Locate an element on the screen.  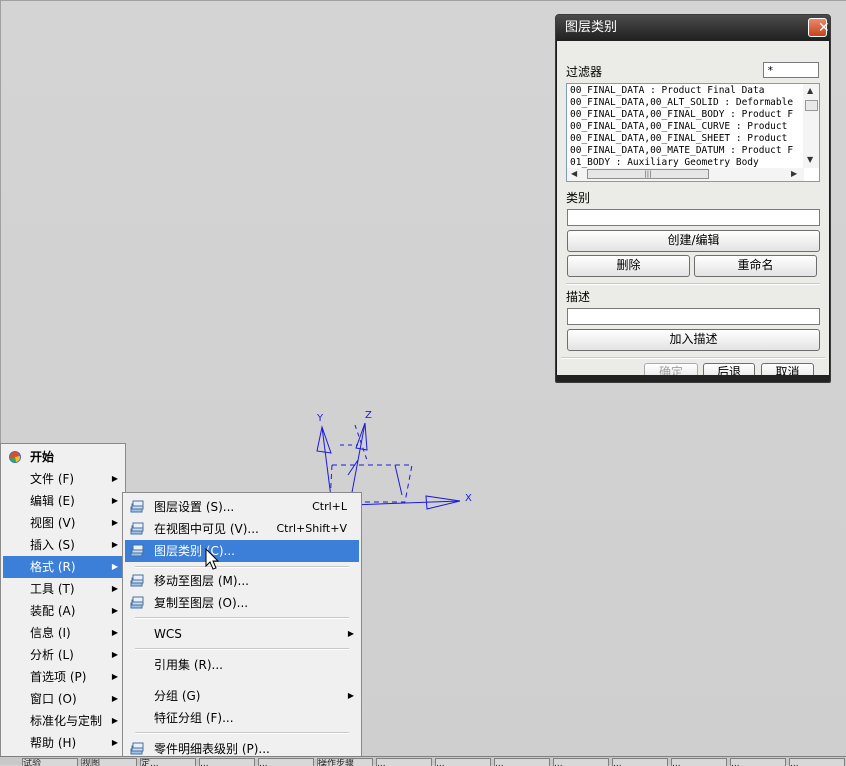
close-button: ✕ is located at coordinates (819, 27).